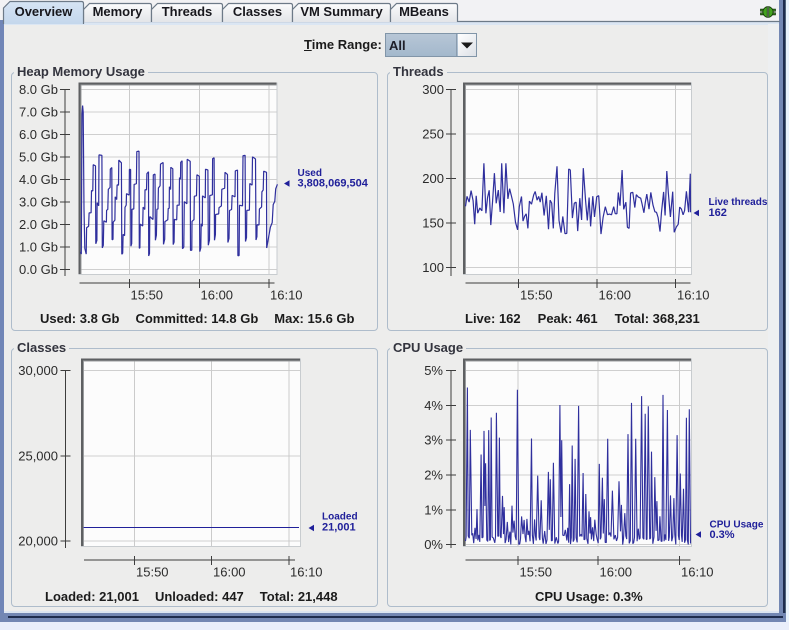 Image resolution: width=789 pixels, height=630 pixels. I want to click on svg-text: 3%, so click(433, 440).